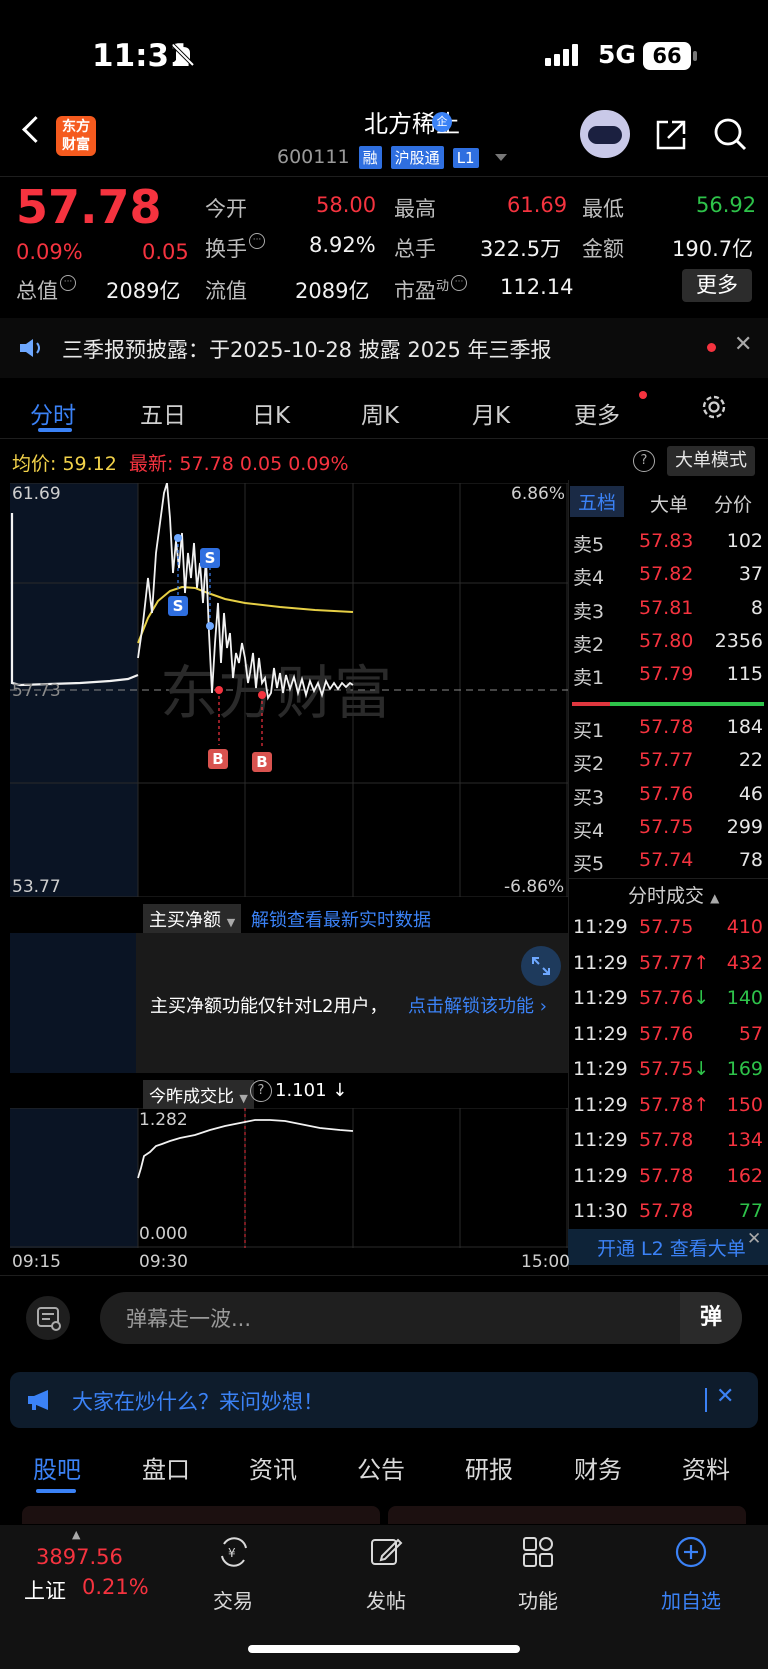 Image resolution: width=768 pixels, height=1669 pixels. I want to click on tab-profile: 资料, so click(706, 1467).